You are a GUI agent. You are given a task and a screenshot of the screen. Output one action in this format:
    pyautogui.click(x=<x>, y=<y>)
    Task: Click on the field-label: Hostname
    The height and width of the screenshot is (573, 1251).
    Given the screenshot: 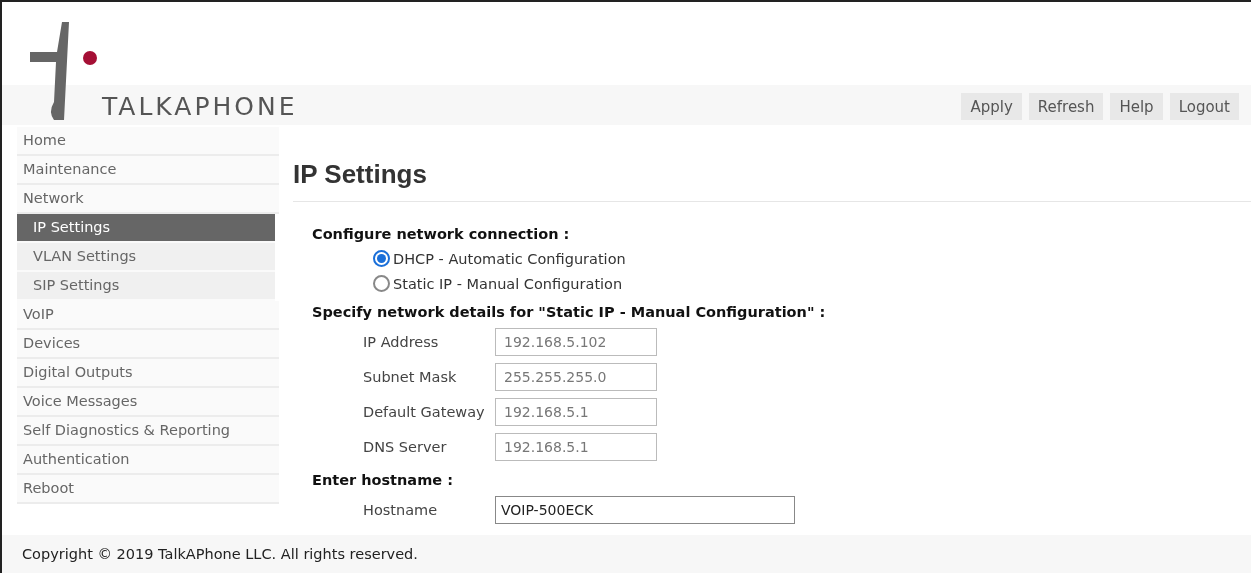 What is the action you would take?
    pyautogui.click(x=401, y=509)
    